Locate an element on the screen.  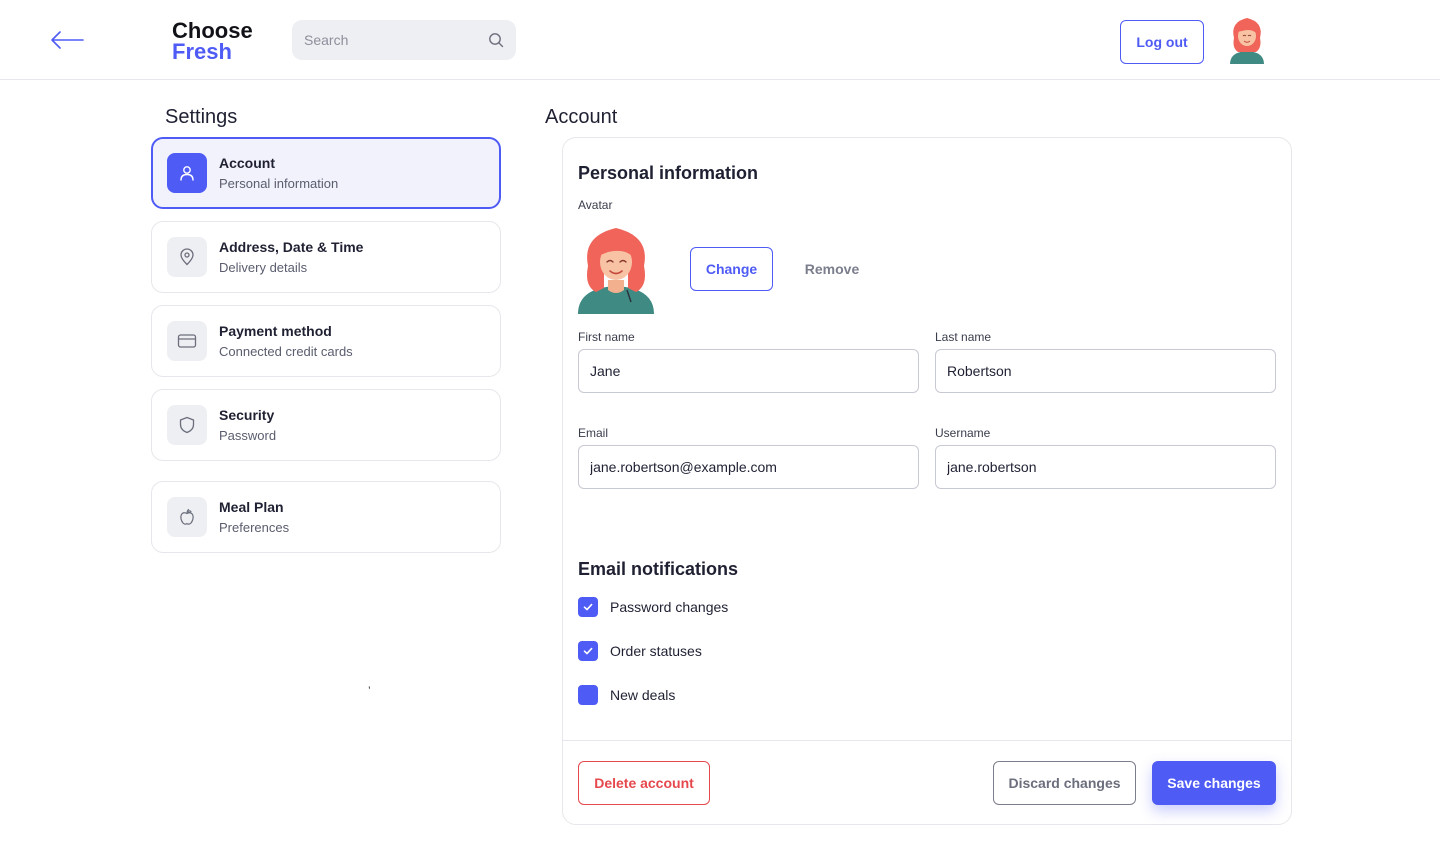
profile-avatar is located at coordinates (616, 268).